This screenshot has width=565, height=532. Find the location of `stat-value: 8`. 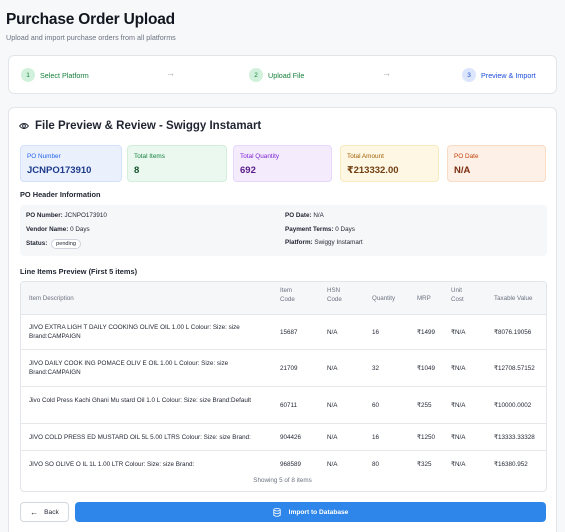

stat-value: 8 is located at coordinates (137, 170).